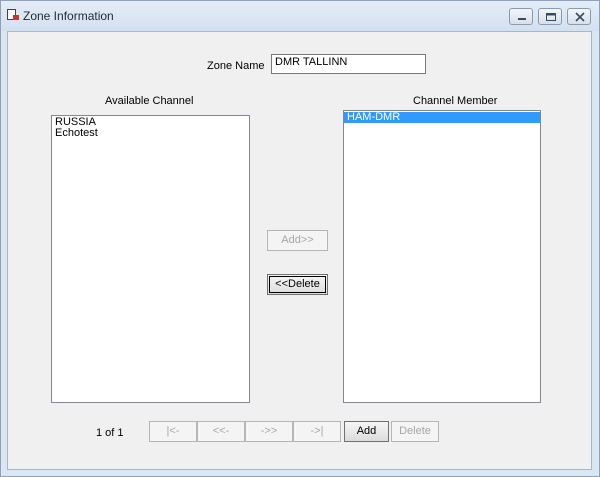 This screenshot has width=600, height=477. I want to click on title-bar: Zone Information, so click(300, 16).